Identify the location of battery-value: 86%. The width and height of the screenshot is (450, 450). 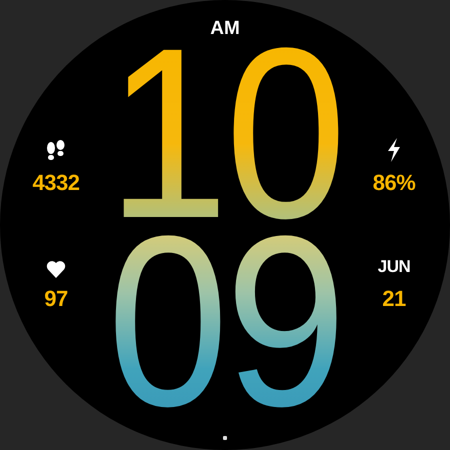
(394, 183).